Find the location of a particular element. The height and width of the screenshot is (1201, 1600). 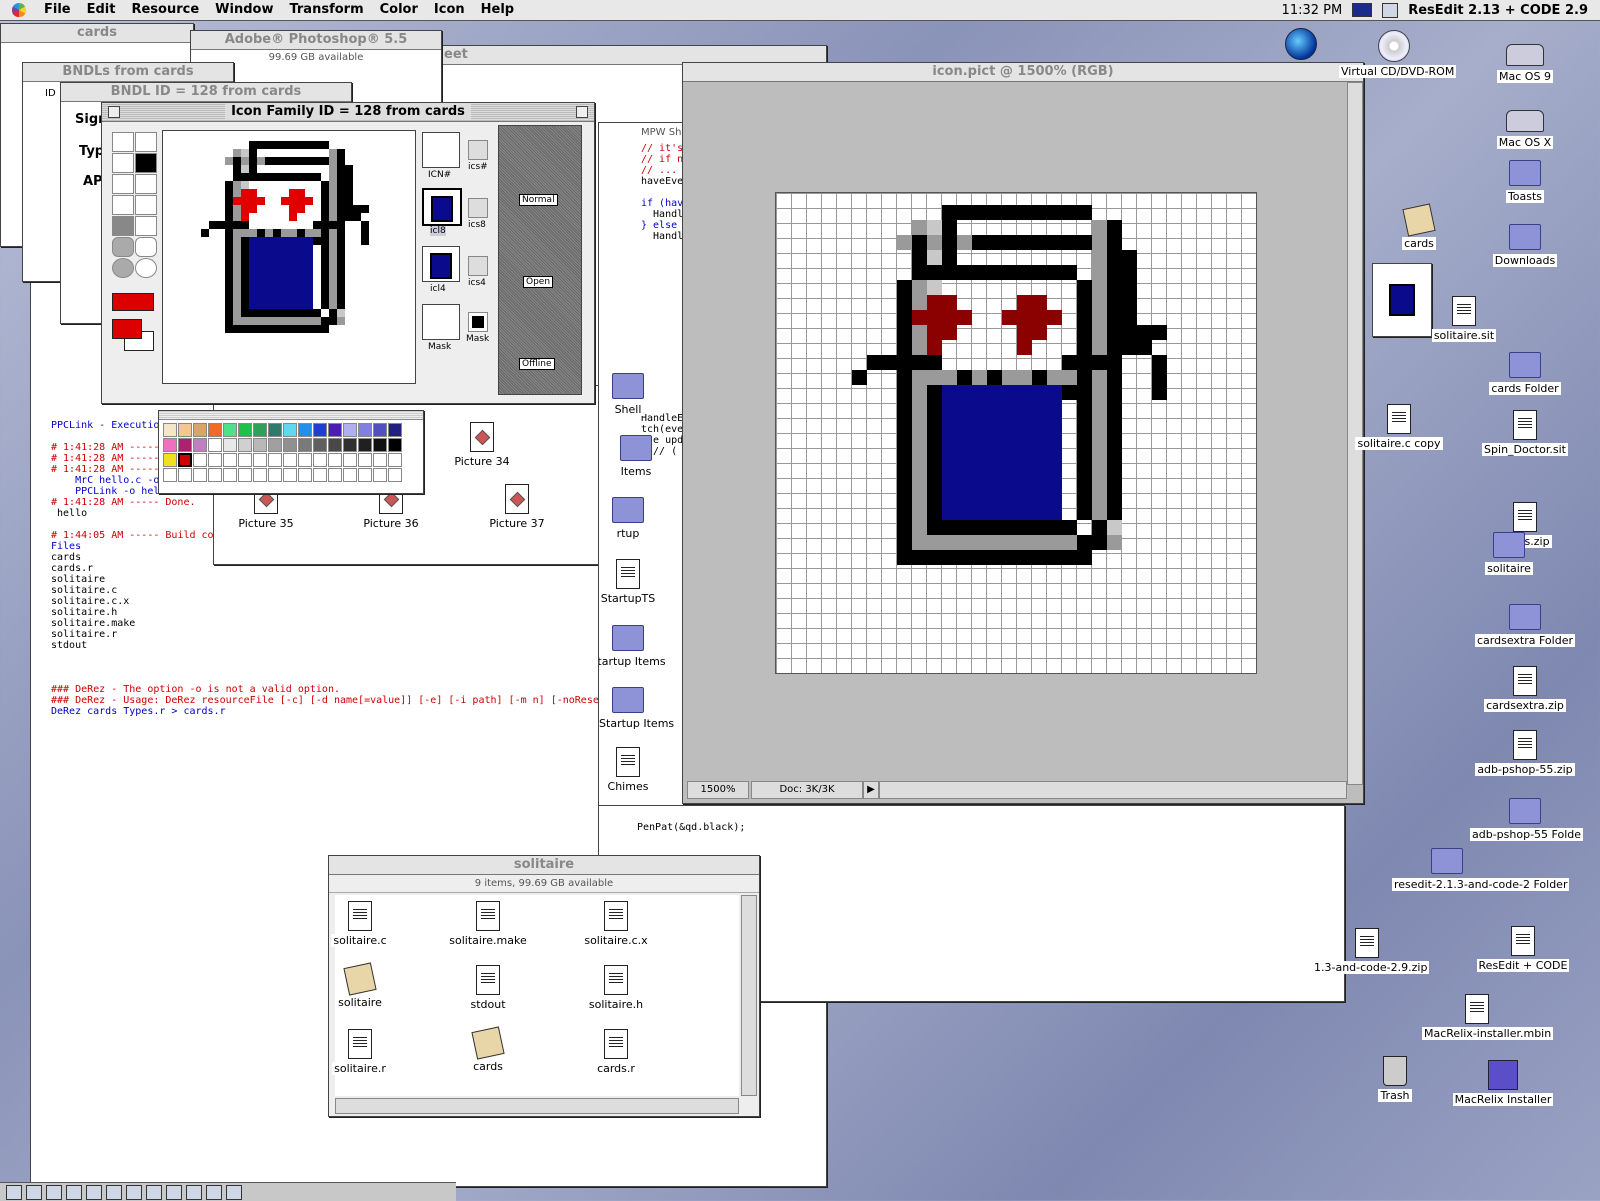

menu-resource: Resource is located at coordinates (165, 10).